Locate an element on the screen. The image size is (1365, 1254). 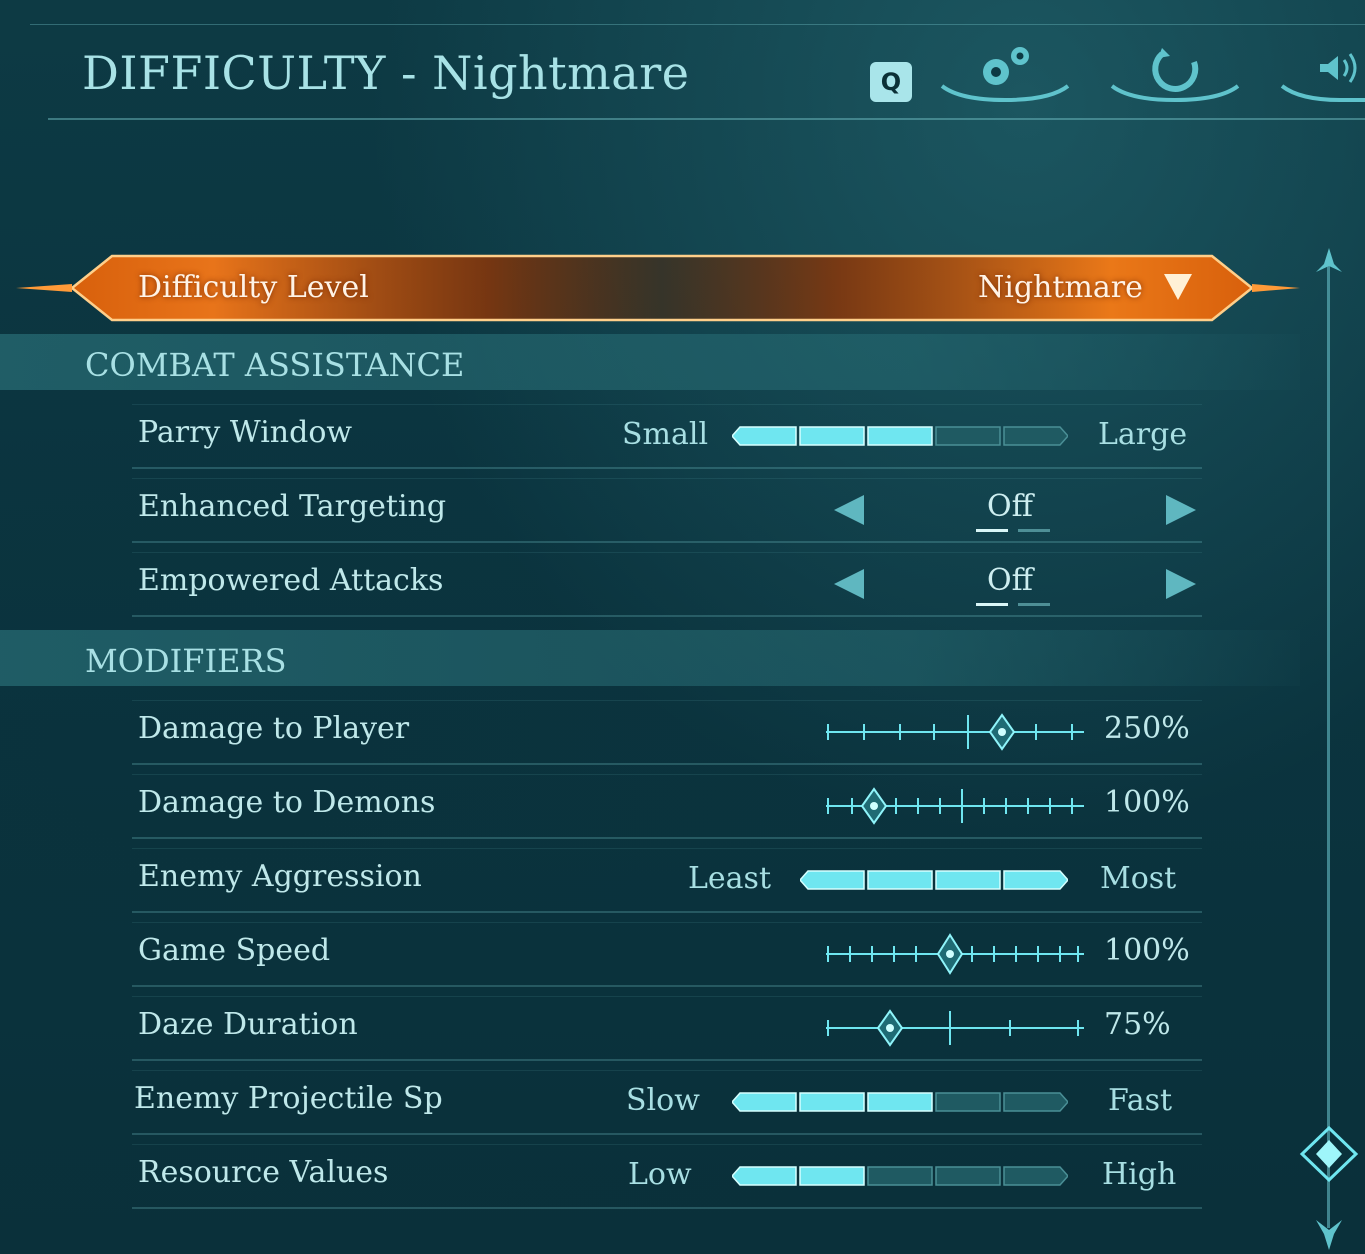
range-min-label: Low is located at coordinates (660, 1174).